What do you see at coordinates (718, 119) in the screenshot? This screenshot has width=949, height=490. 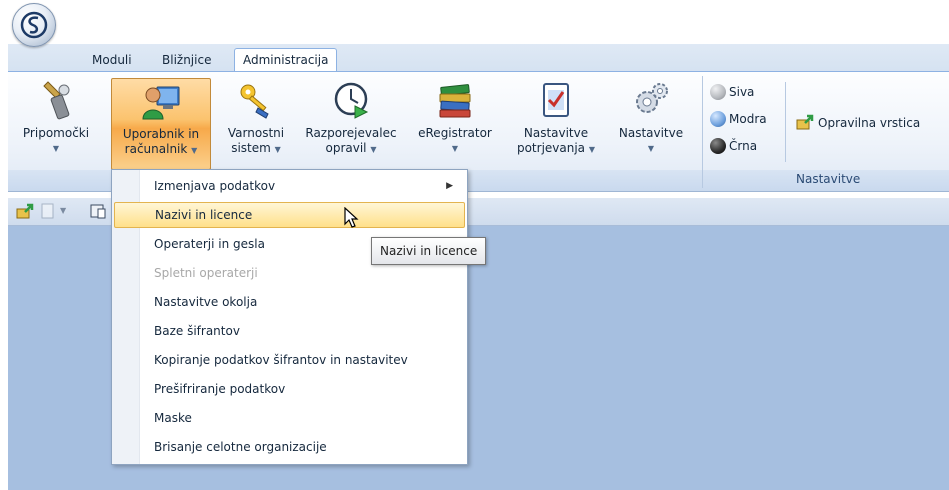 I see `blue-orb-icon` at bounding box center [718, 119].